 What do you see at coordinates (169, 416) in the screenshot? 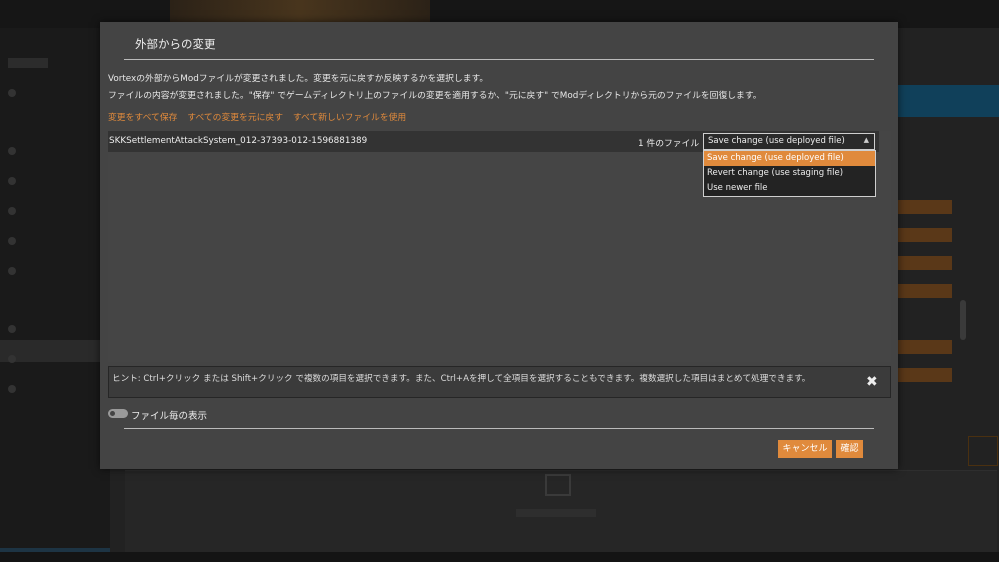
I see `per-file-toggle-label: ファイル毎の表示` at bounding box center [169, 416].